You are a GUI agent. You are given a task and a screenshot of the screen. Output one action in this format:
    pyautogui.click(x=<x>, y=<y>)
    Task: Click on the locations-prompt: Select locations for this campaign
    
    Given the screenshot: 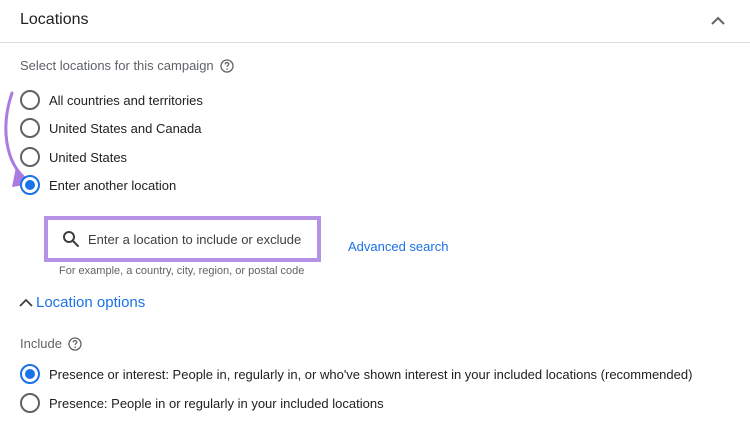 What is the action you would take?
    pyautogui.click(x=127, y=65)
    